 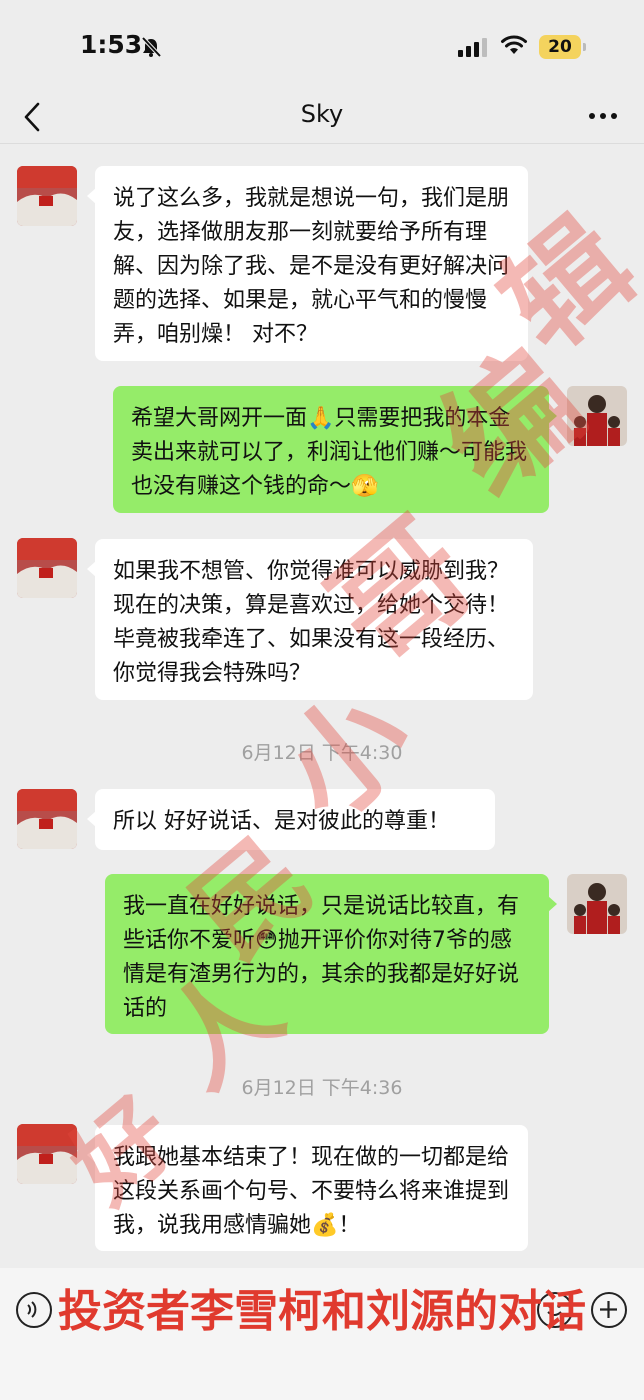 I want to click on header-divider, so click(x=322, y=143).